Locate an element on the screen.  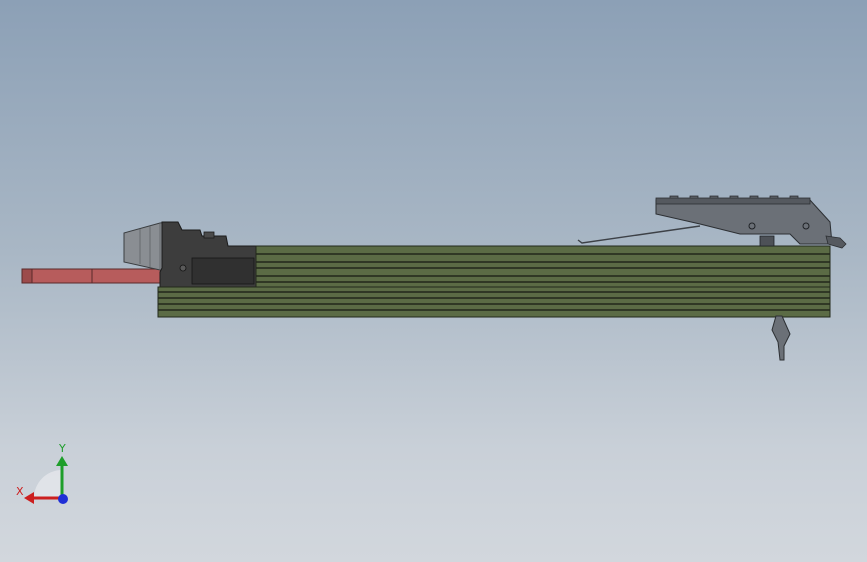
triad-y-label: Y is located at coordinates (62, 448).